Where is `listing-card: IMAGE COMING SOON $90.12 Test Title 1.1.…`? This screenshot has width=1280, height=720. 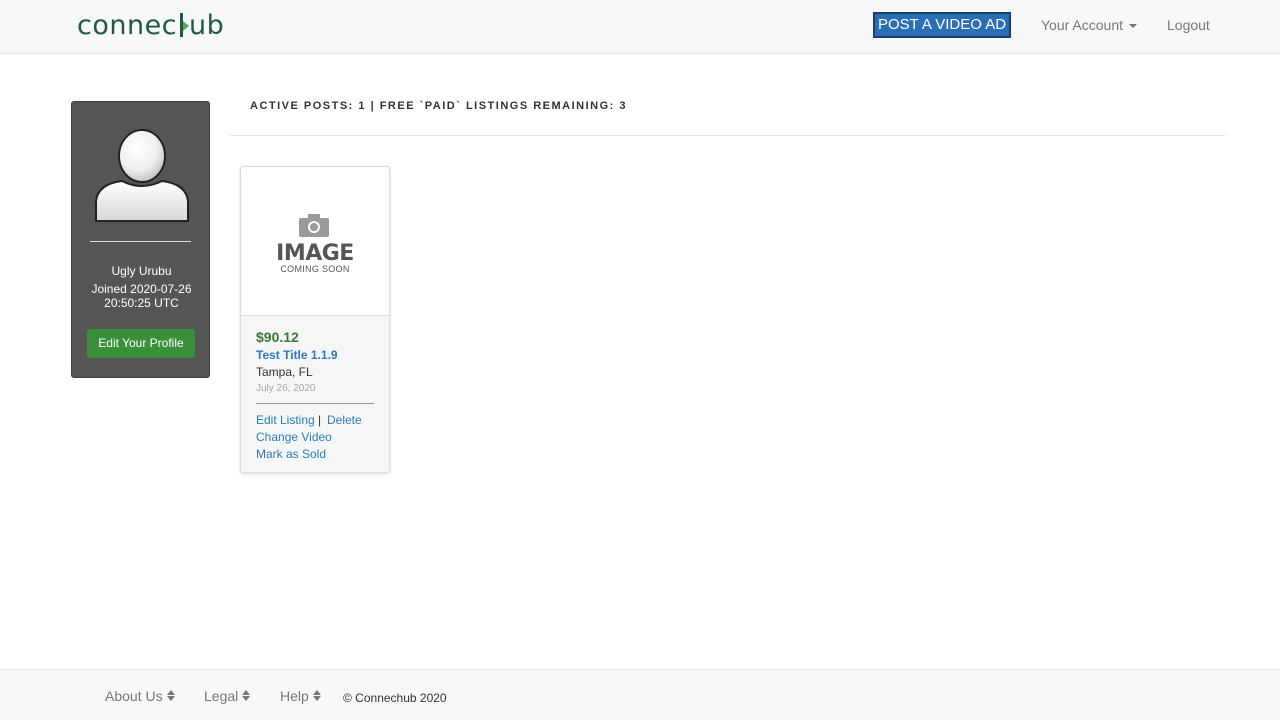 listing-card: IMAGE COMING SOON $90.12 Test Title 1.1.… is located at coordinates (315, 319).